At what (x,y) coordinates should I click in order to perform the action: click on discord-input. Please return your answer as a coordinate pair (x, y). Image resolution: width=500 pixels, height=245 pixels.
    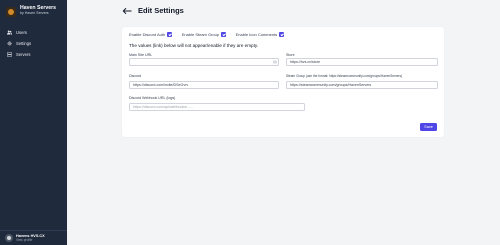
    Looking at the image, I should click on (204, 85).